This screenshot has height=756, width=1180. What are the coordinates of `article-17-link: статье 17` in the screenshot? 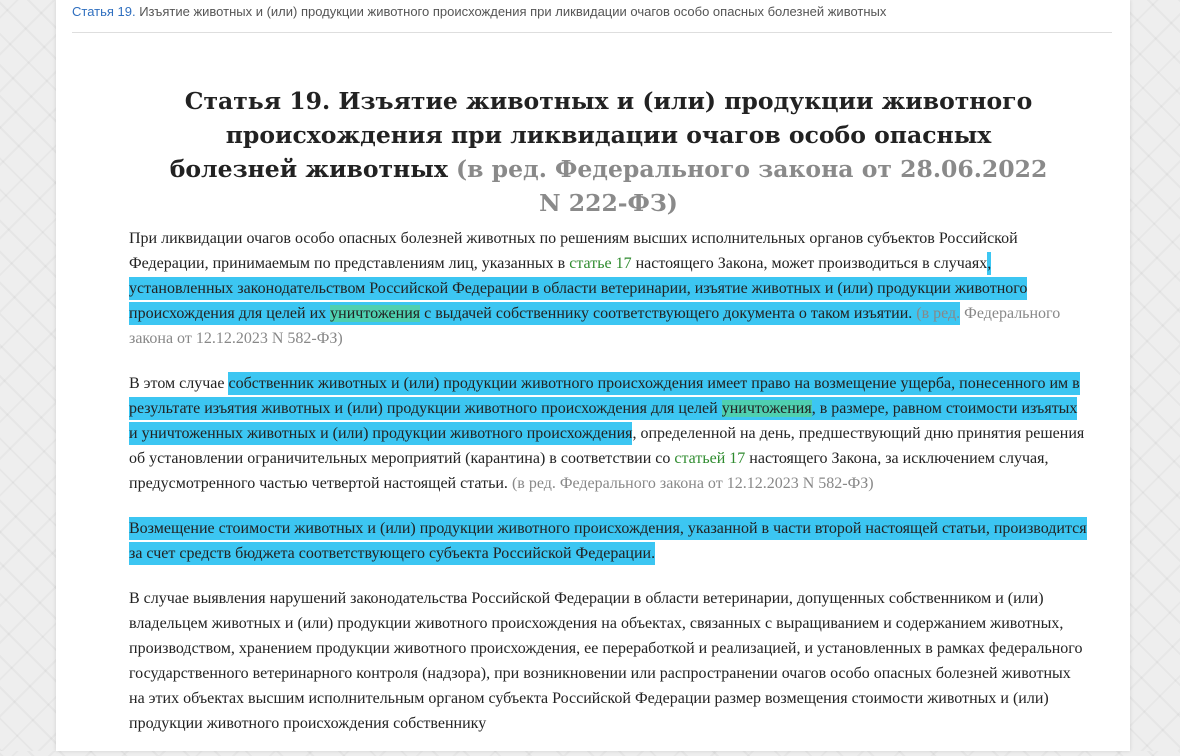 It's located at (600, 263).